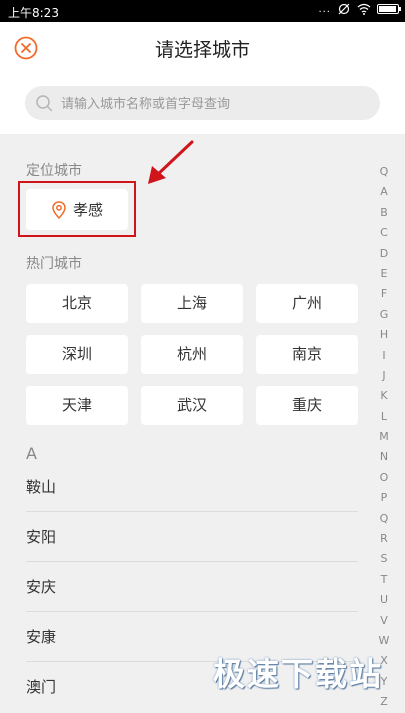  What do you see at coordinates (192, 587) in the screenshot?
I see `city-list-item: 安庆` at bounding box center [192, 587].